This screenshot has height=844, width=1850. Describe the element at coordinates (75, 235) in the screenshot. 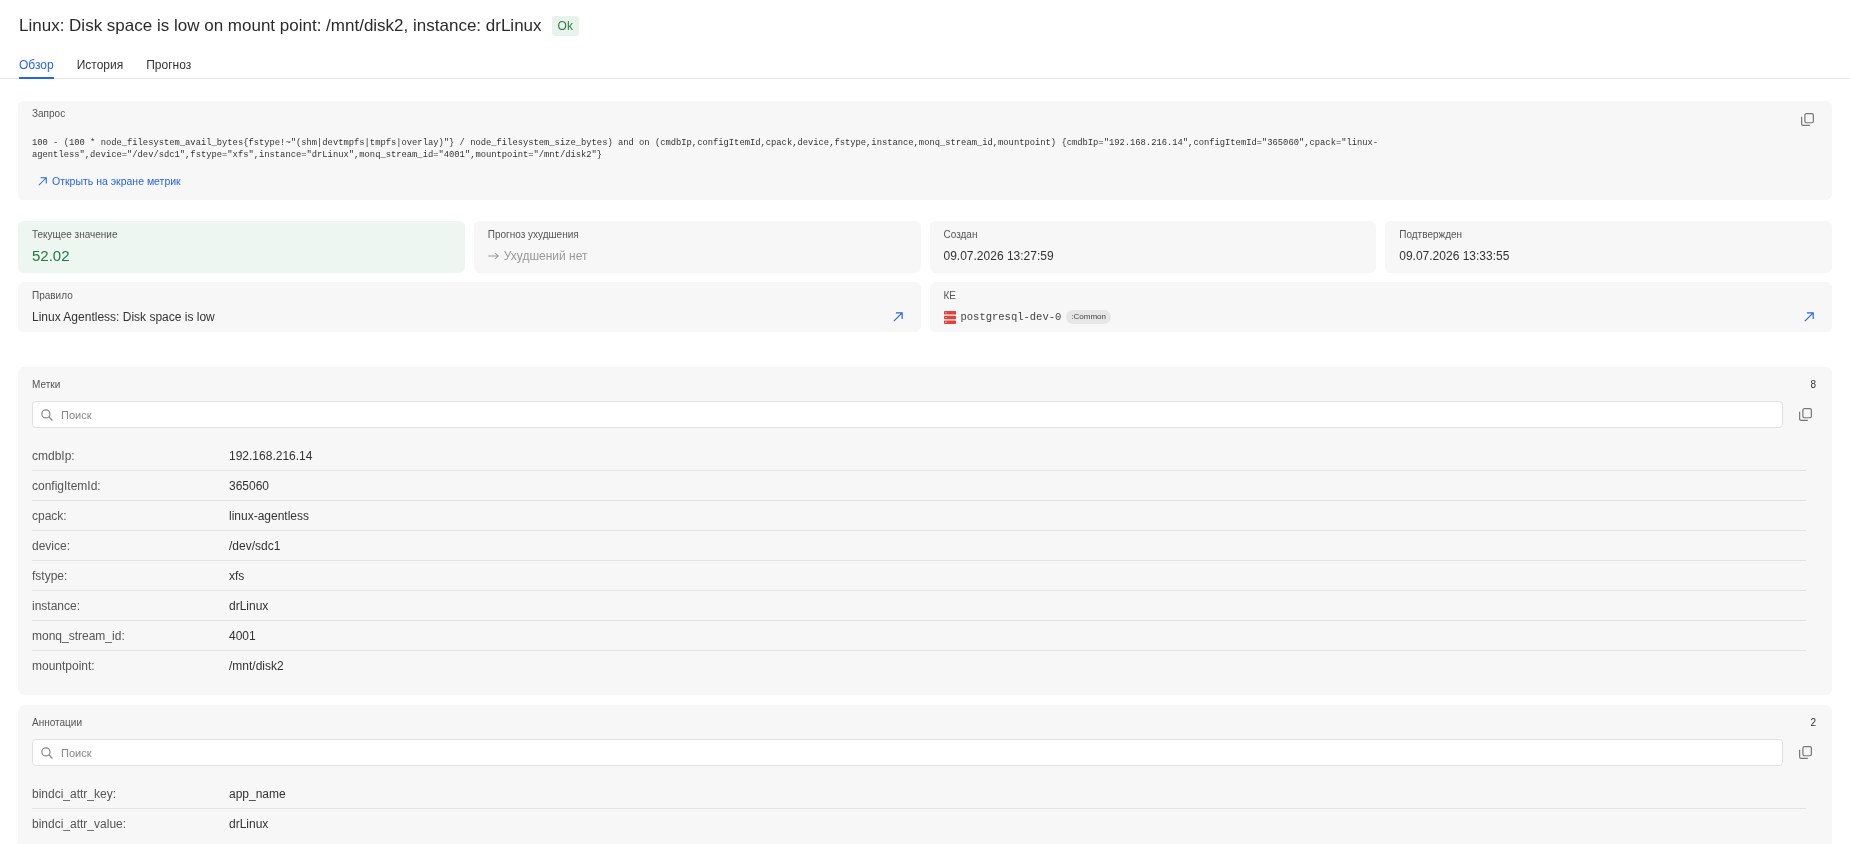

I see `card-label: Текущее значение` at that location.